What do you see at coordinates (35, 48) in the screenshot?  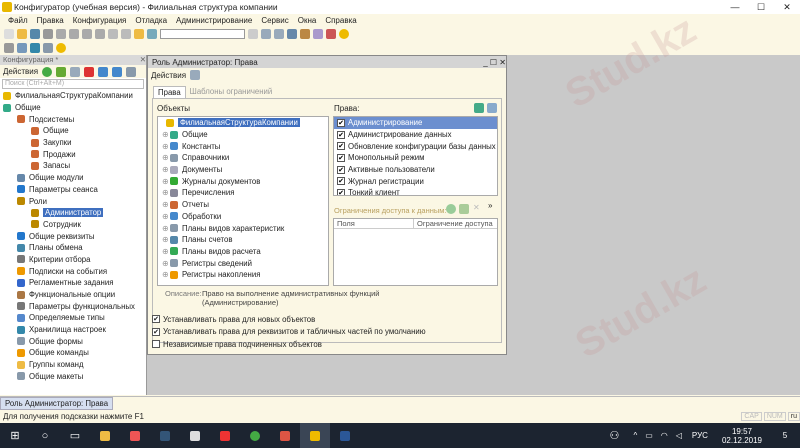 I see `database-icon` at bounding box center [35, 48].